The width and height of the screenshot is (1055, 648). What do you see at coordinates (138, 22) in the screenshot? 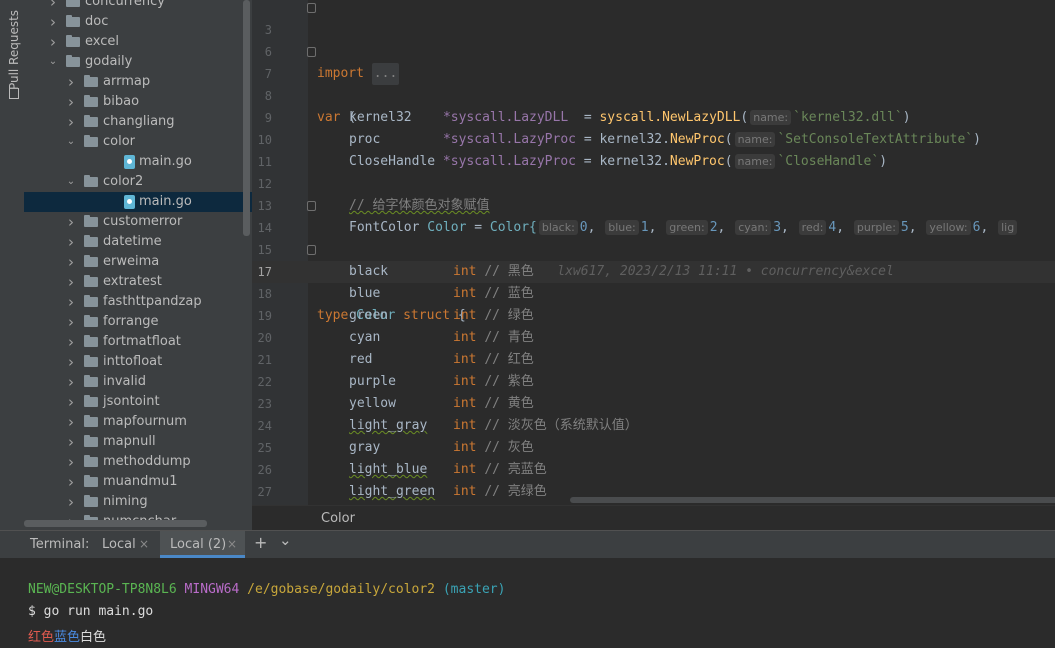
I see `tree-folder: › doc` at bounding box center [138, 22].